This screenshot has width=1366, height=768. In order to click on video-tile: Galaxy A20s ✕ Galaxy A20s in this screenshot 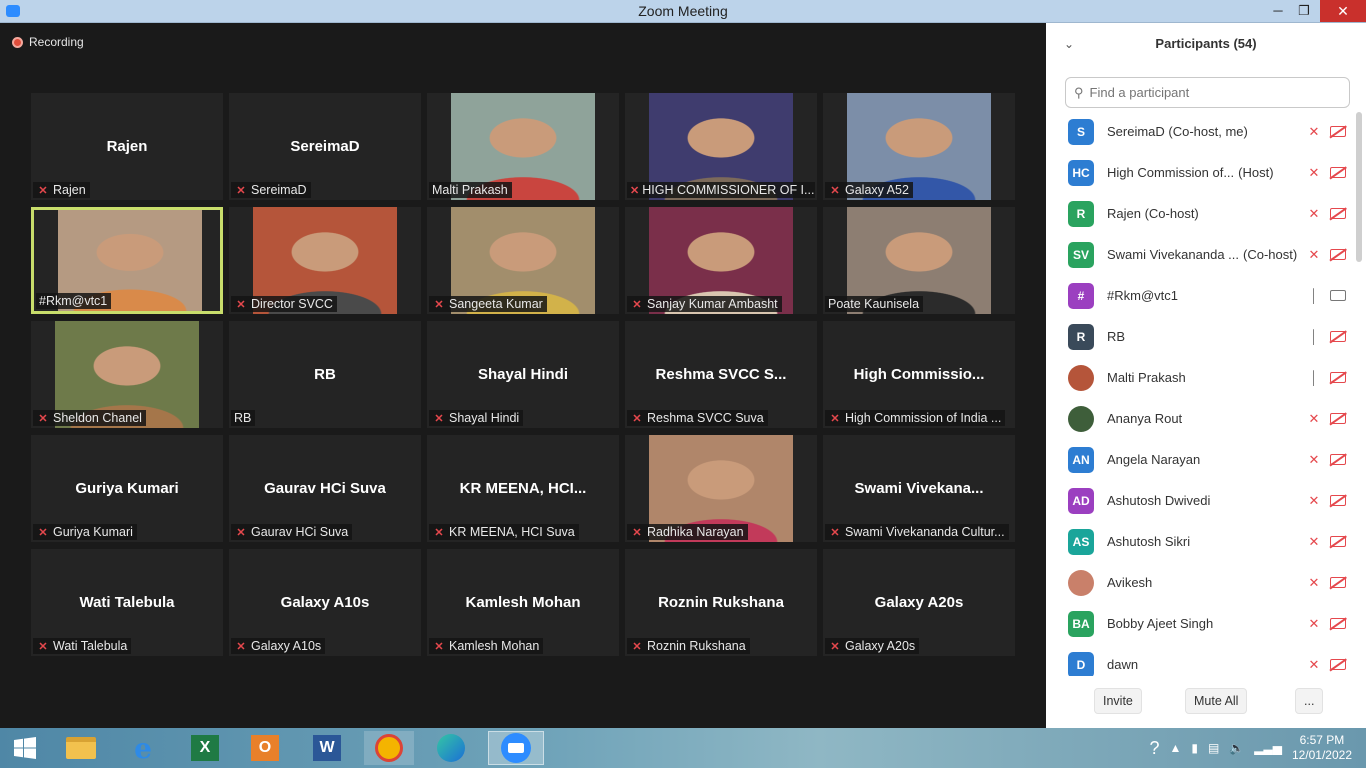, I will do `click(919, 602)`.